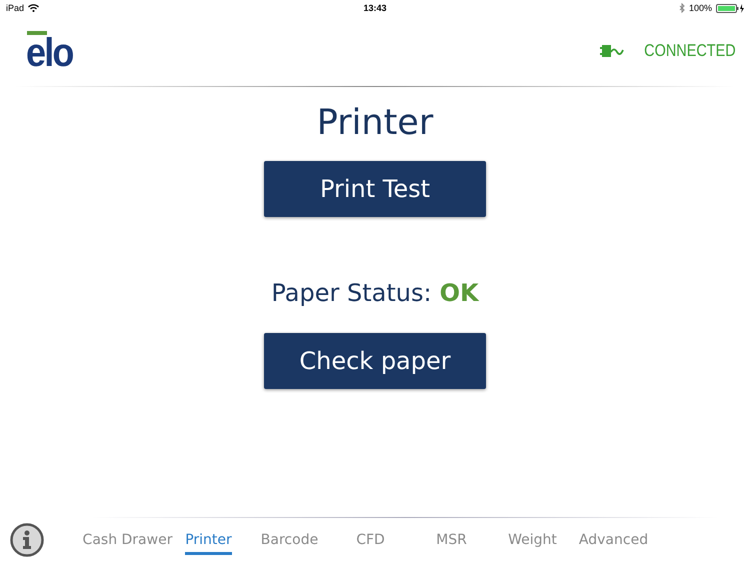 The image size is (750, 563). Describe the element at coordinates (50, 51) in the screenshot. I see `elo-logo: elo` at that location.